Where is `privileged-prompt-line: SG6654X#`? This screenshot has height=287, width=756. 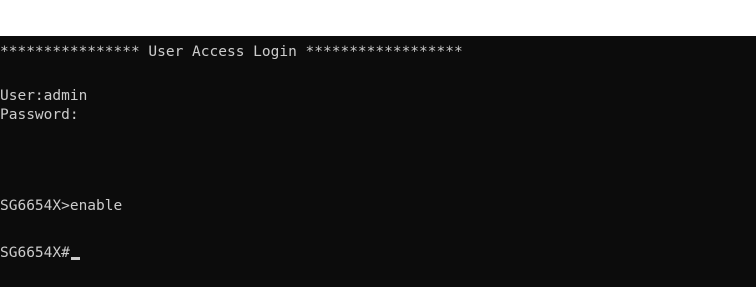 privileged-prompt-line: SG6654X# is located at coordinates (40, 253).